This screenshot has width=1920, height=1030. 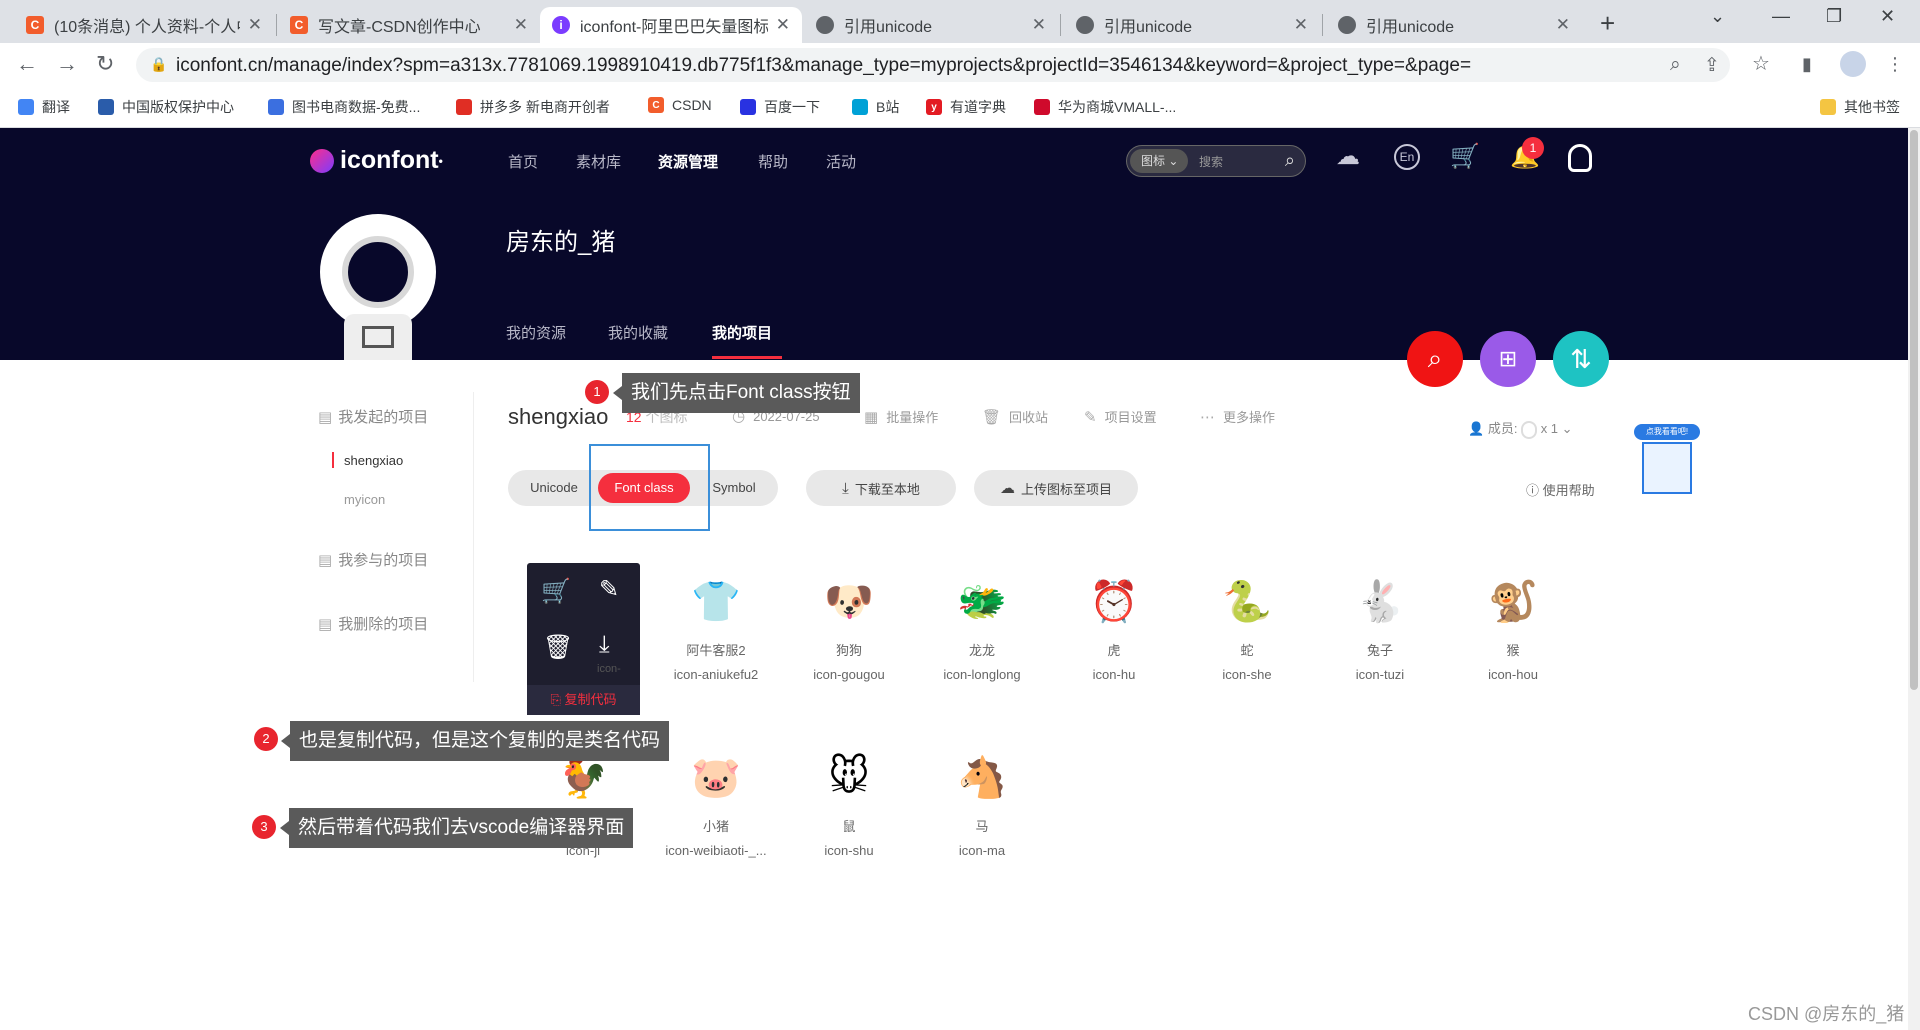 I want to click on search-icon: ⌕, so click(x=1290, y=160).